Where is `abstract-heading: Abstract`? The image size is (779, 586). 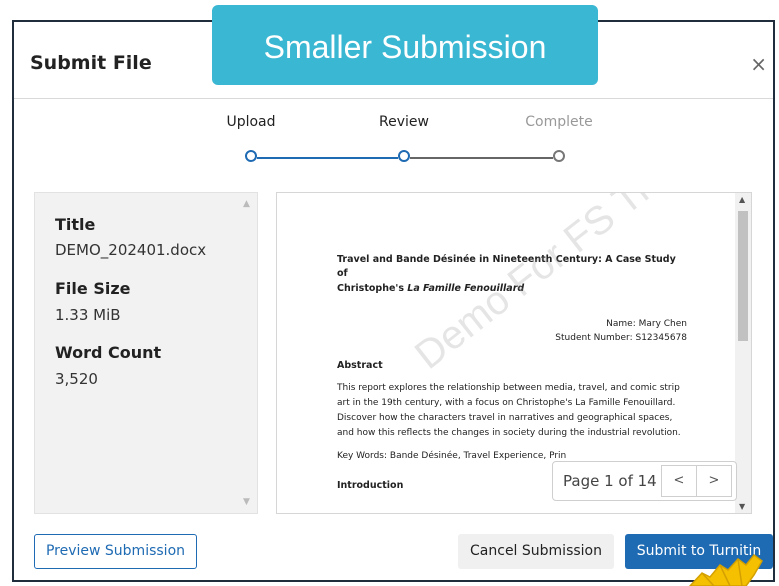 abstract-heading: Abstract is located at coordinates (360, 365).